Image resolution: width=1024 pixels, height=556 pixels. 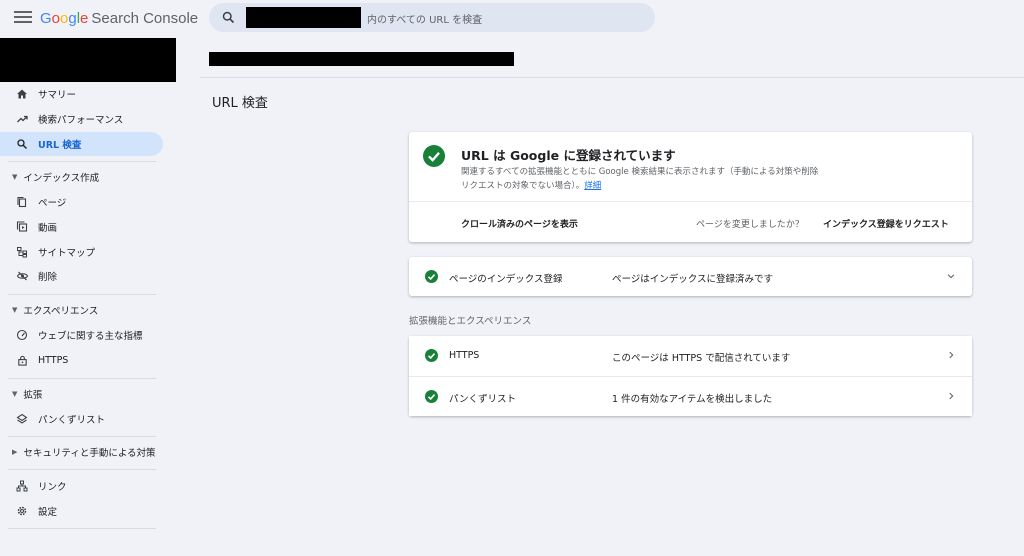 What do you see at coordinates (15, 452) in the screenshot?
I see `caret-right-icon: ▶` at bounding box center [15, 452].